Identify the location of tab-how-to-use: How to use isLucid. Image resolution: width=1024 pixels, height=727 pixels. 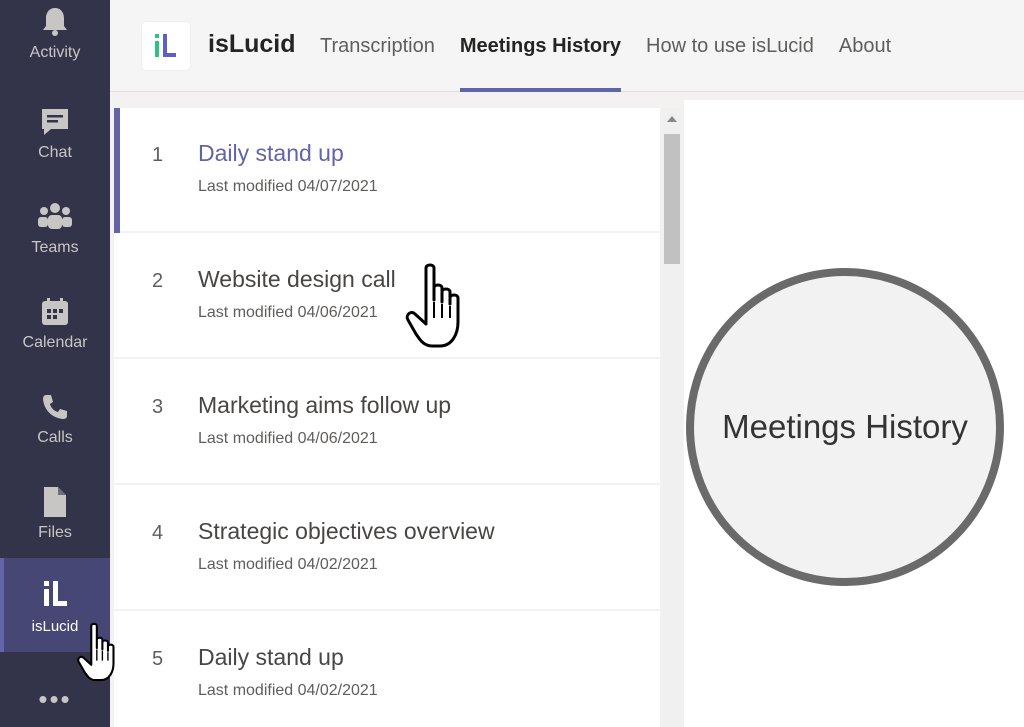
(730, 46).